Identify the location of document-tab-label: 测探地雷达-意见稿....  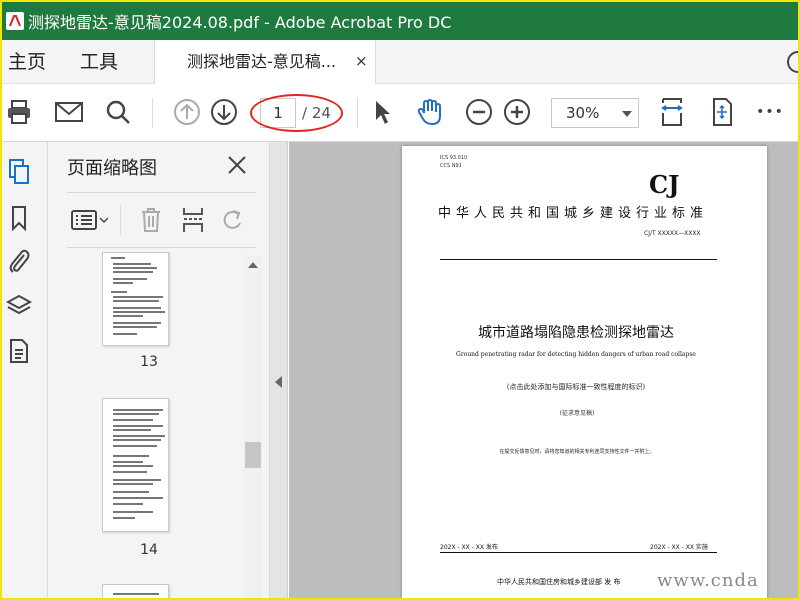
(262, 61).